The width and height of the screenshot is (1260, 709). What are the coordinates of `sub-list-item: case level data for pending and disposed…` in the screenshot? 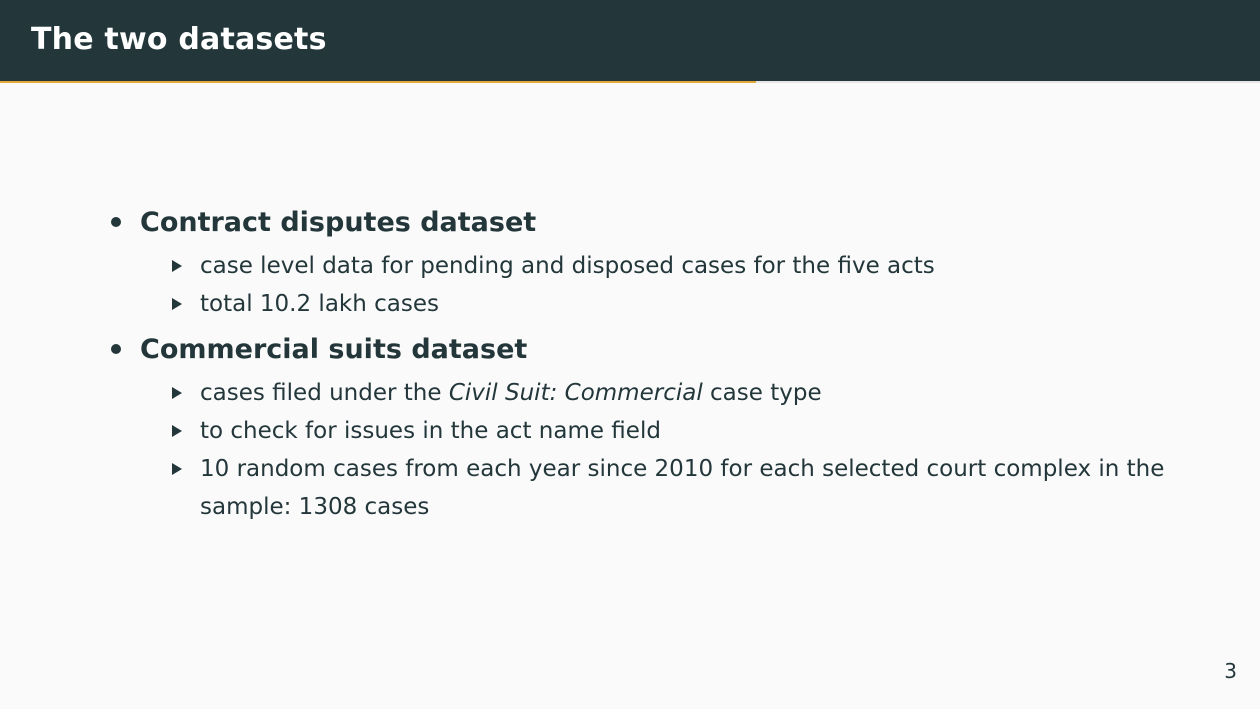 It's located at (664, 266).